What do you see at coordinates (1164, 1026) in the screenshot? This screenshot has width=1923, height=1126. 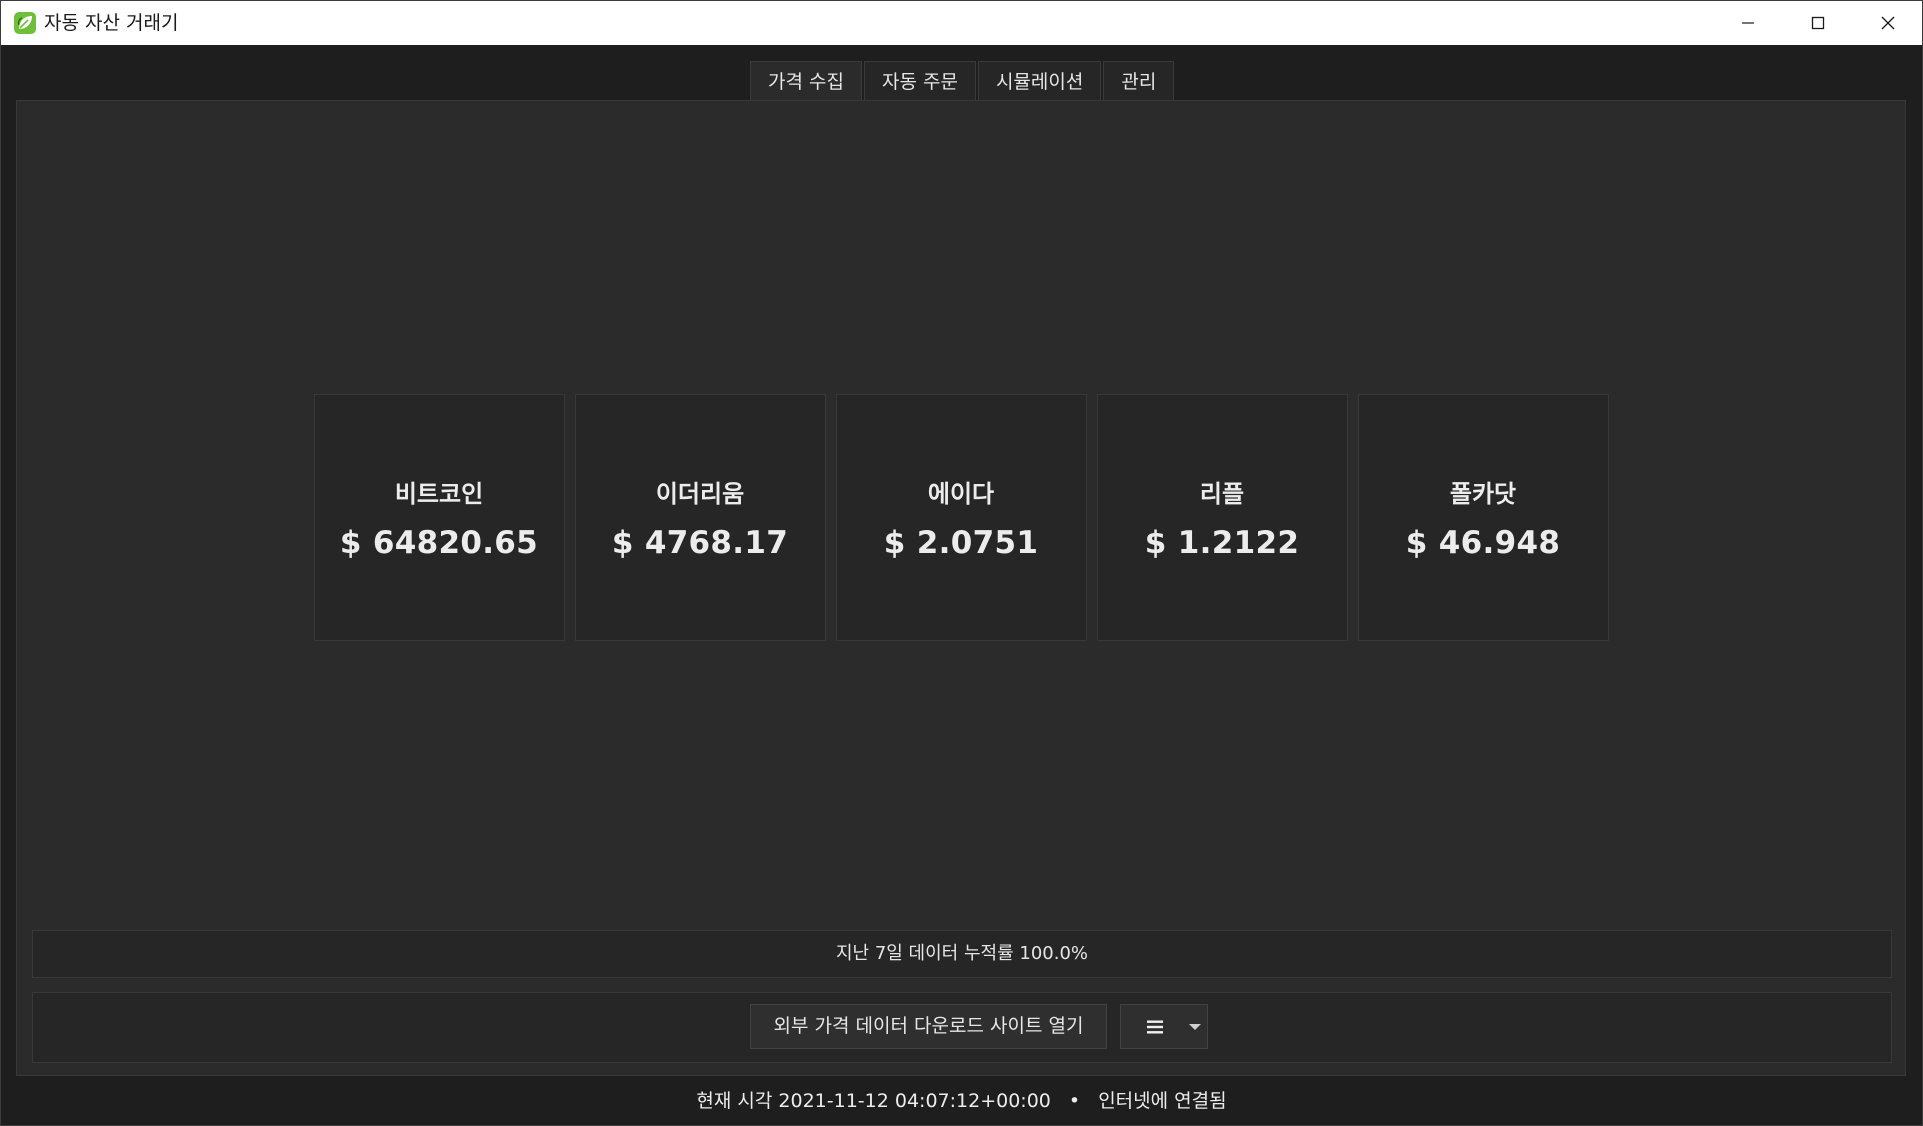 I see `menu-dropdown-button` at bounding box center [1164, 1026].